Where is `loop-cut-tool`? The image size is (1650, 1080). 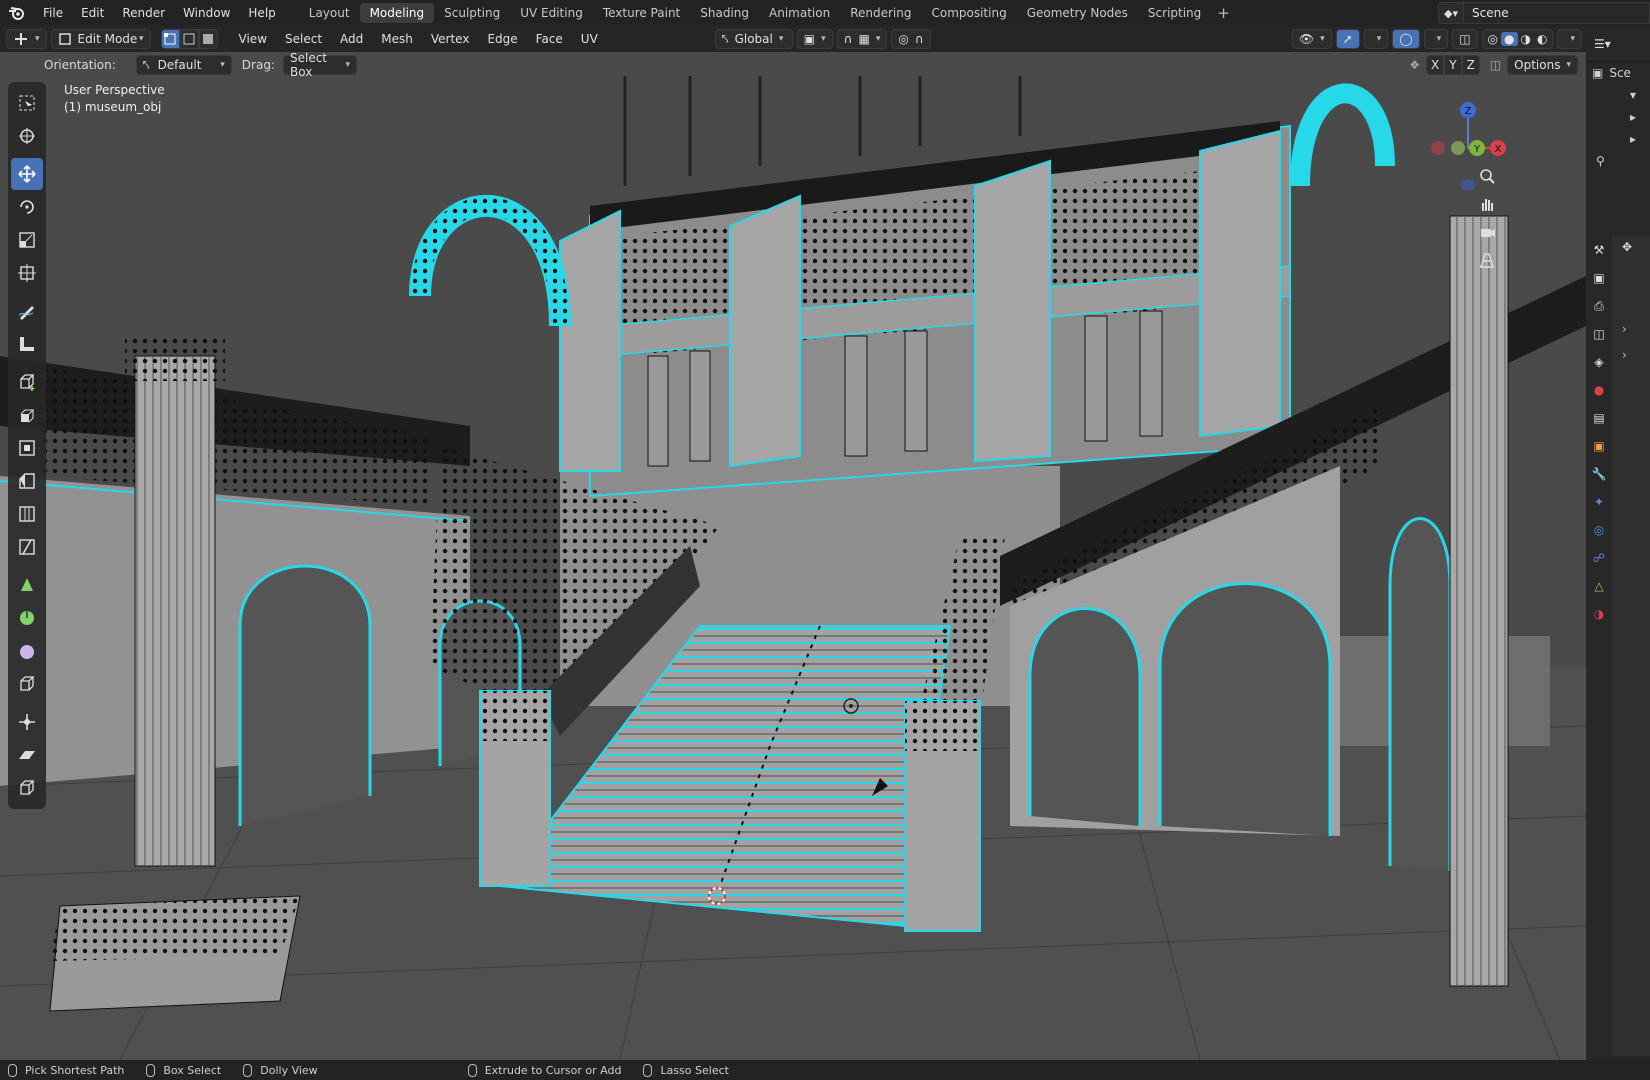
loop-cut-tool is located at coordinates (27, 514).